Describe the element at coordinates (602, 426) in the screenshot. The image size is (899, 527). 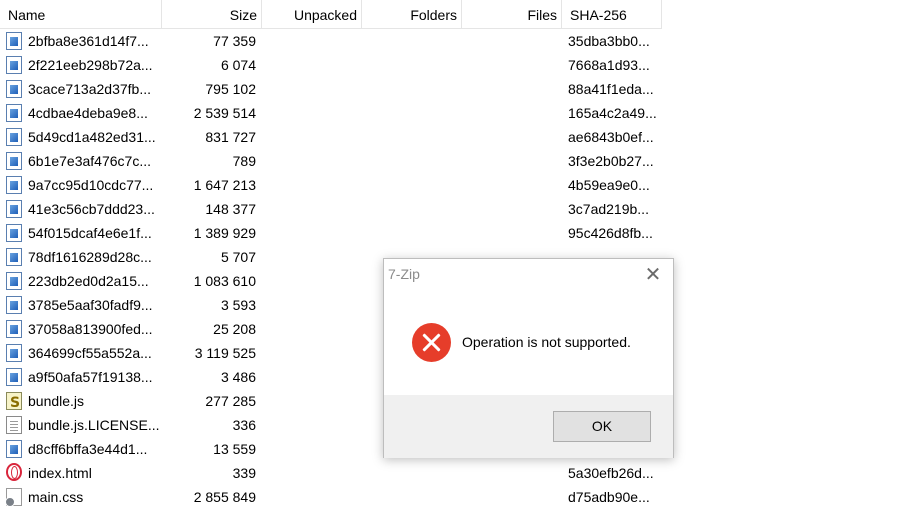
I see `ok-button: OK` at that location.